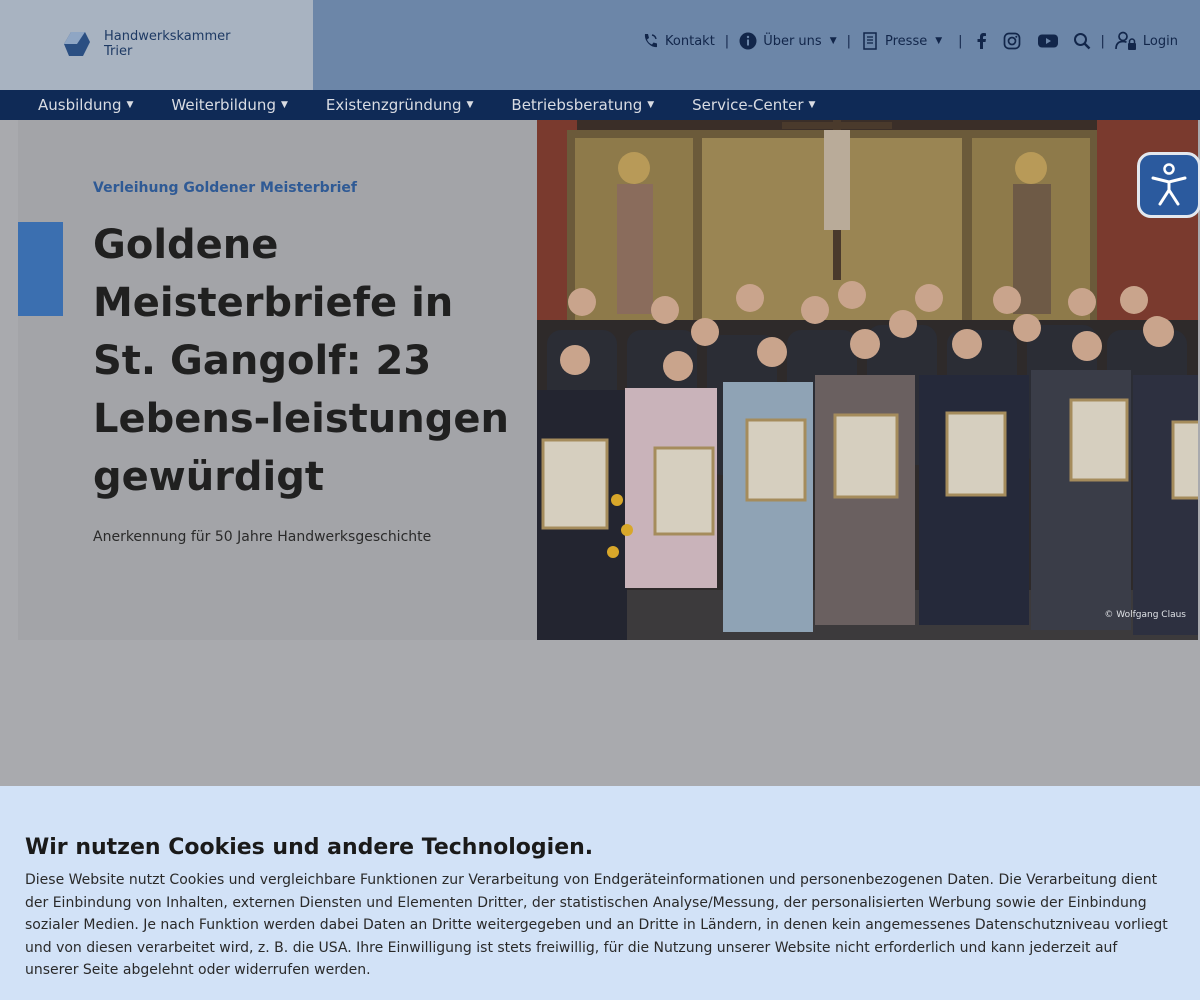  I want to click on login-label: Login, so click(1160, 41).